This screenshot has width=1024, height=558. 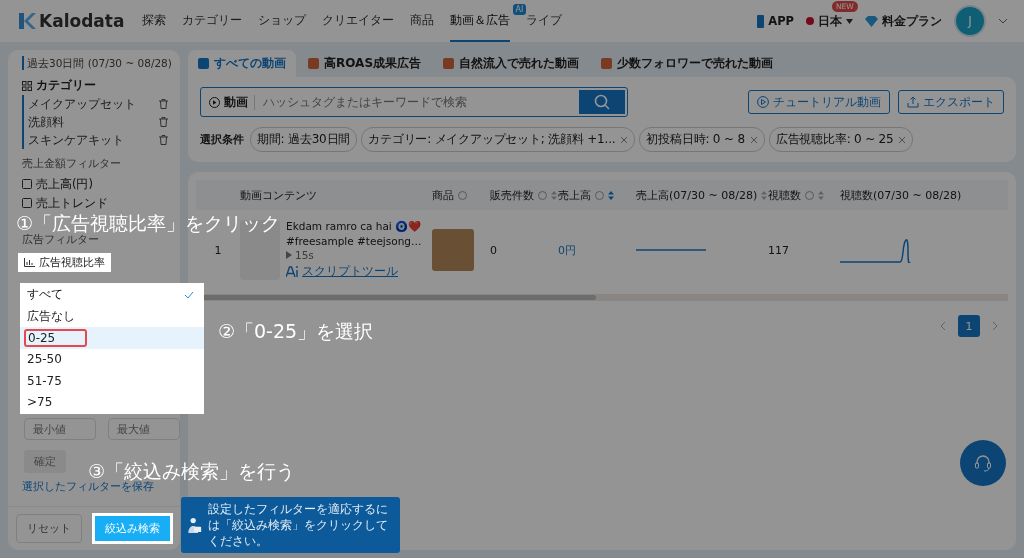 What do you see at coordinates (64, 184) in the screenshot?
I see `filter-item: 売上高(円)` at bounding box center [64, 184].